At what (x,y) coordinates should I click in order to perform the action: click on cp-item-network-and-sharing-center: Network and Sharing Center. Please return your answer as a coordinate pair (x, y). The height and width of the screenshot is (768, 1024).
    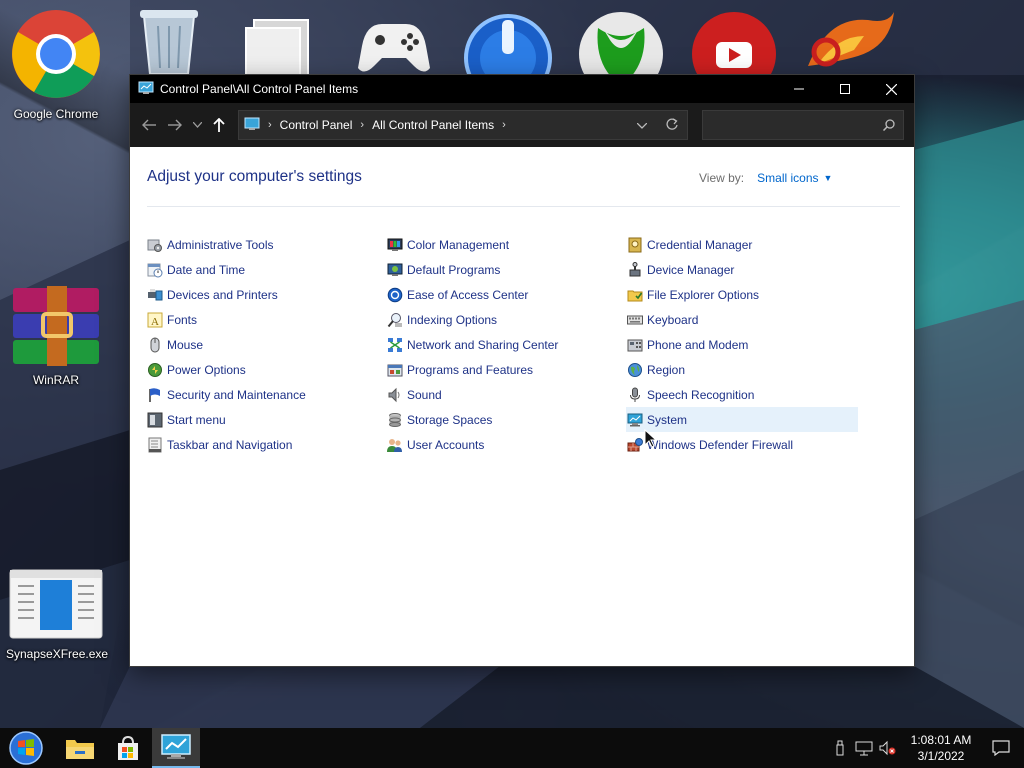
    Looking at the image, I should click on (502, 344).